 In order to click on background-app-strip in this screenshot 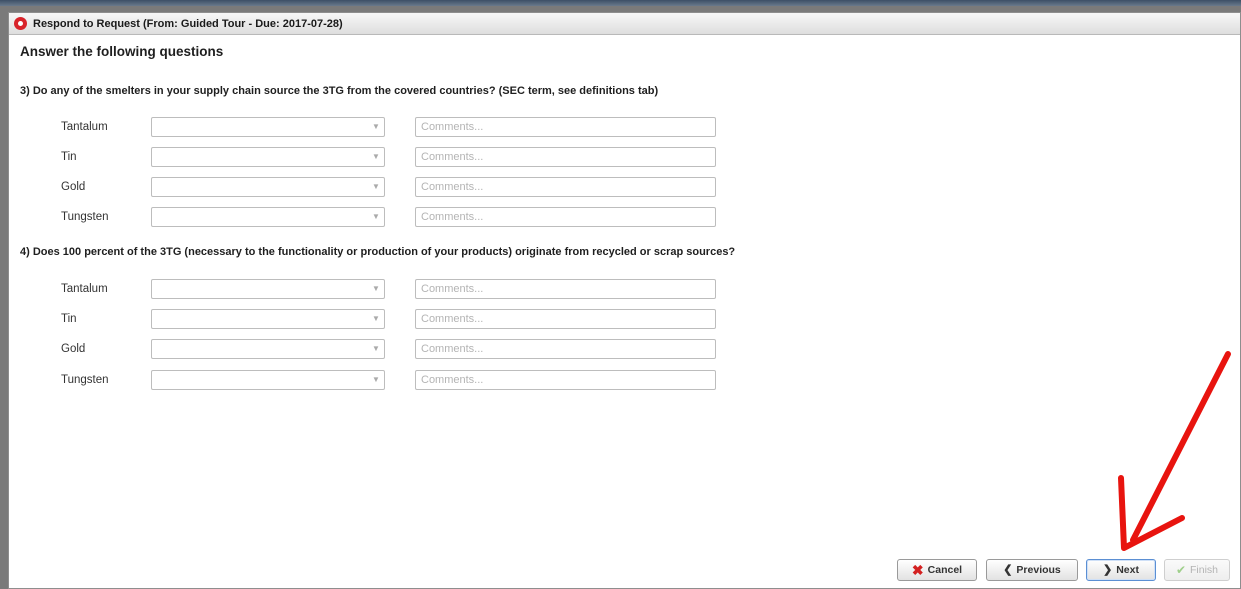, I will do `click(620, 3)`.